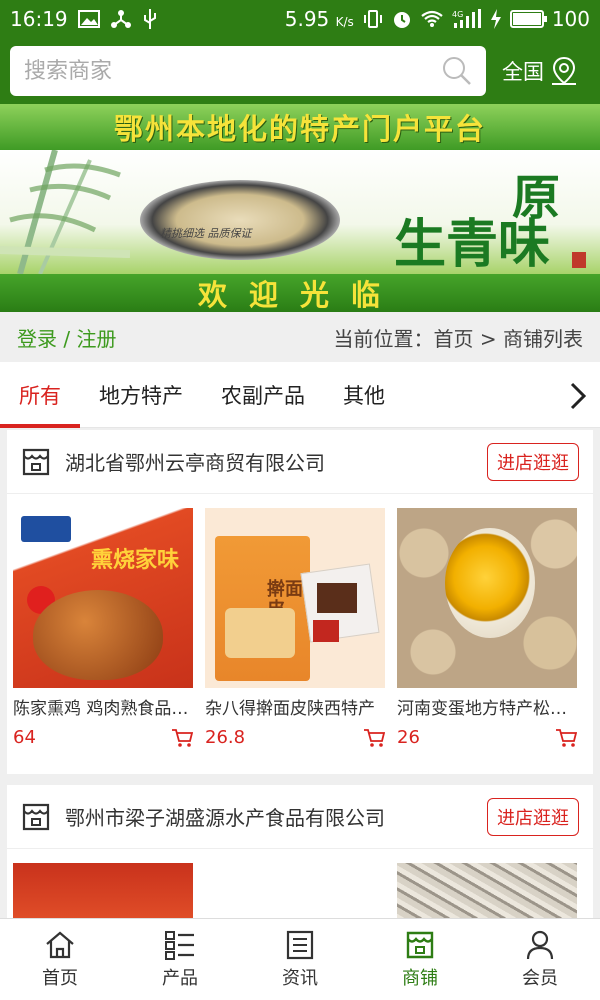 This screenshot has height=1000, width=600. Describe the element at coordinates (39, 19) in the screenshot. I see `status-time: 16:19` at that location.